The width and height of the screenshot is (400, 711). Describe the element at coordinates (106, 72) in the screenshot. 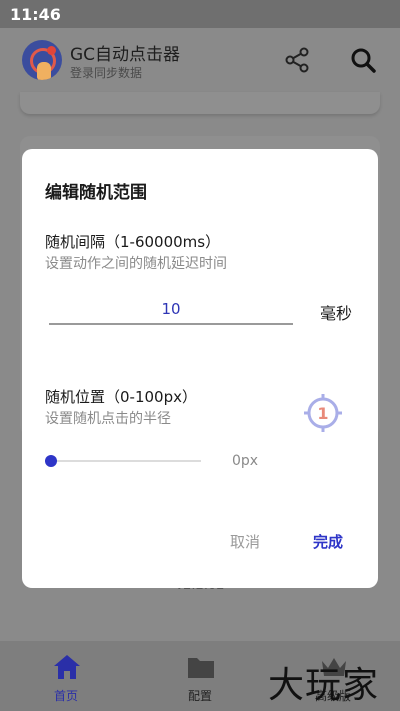

I see `login-sync-link: 登录同步数据` at that location.